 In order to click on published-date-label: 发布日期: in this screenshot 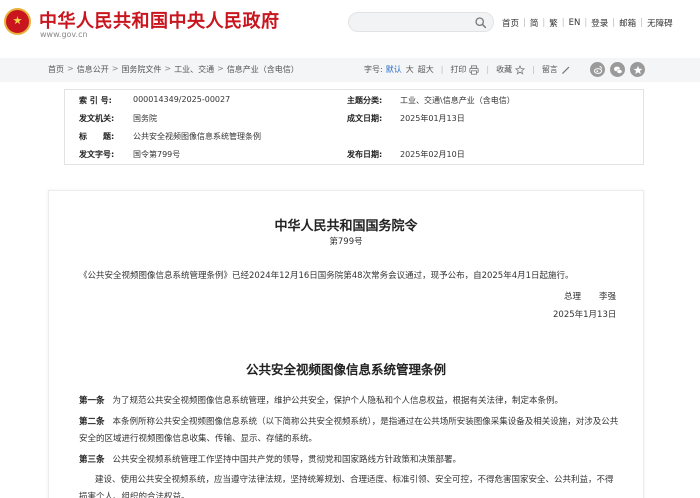, I will do `click(365, 154)`.